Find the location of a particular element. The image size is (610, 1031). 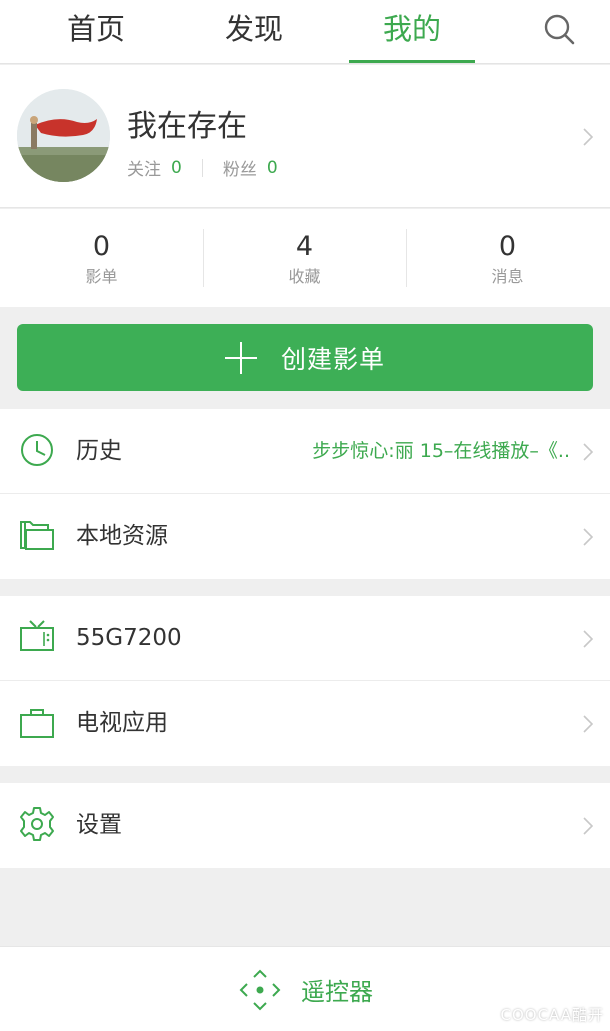

stat-favorites: 4 收藏 is located at coordinates (304, 258).